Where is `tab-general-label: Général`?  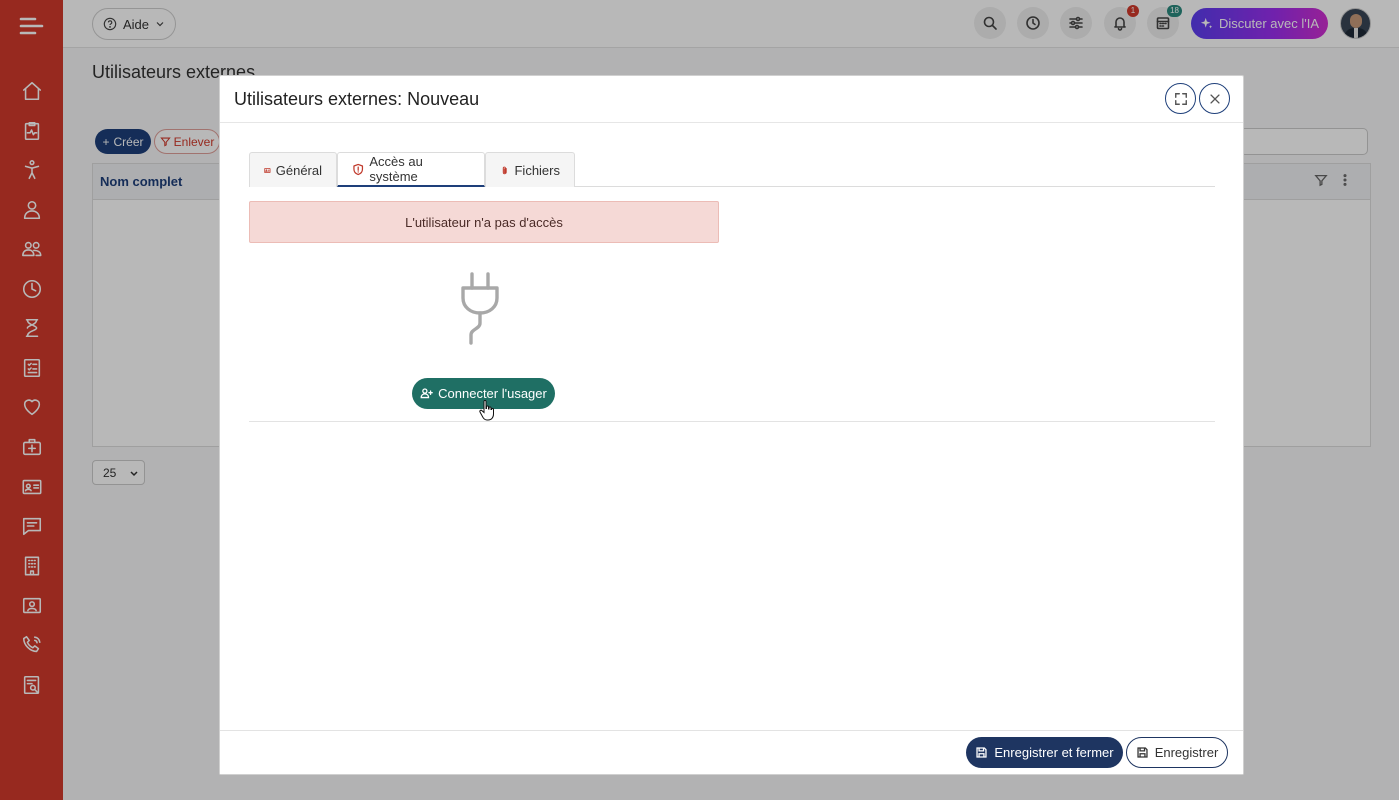 tab-general-label: Général is located at coordinates (298, 170).